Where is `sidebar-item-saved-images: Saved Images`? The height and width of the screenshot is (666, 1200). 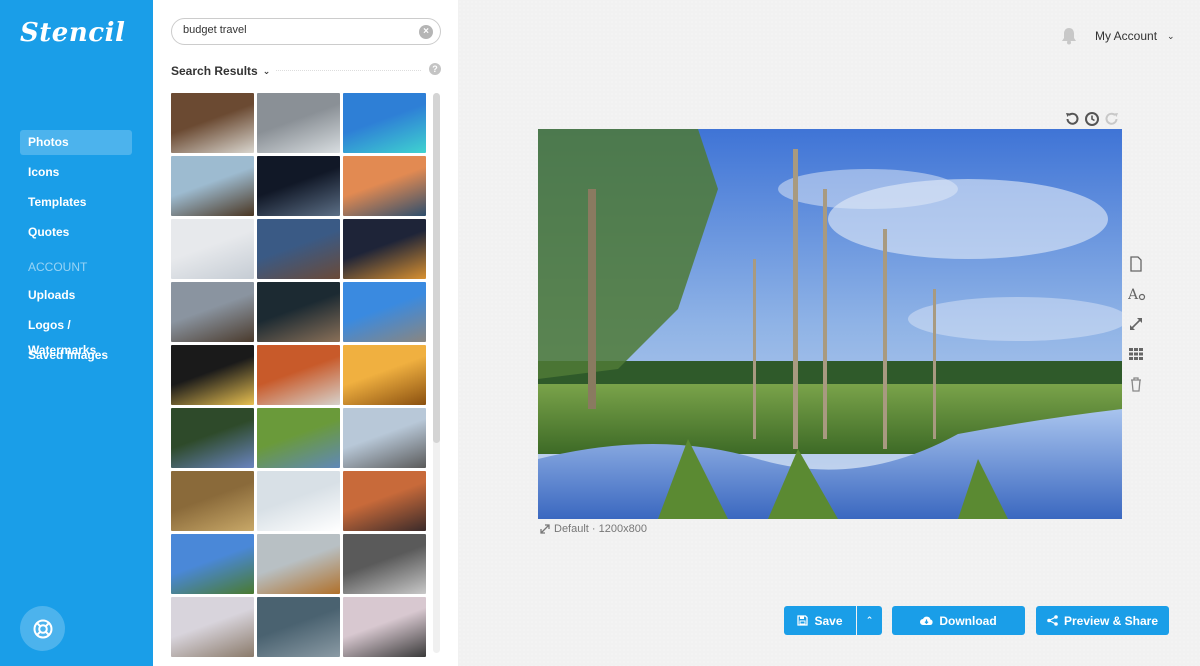
sidebar-item-saved-images: Saved Images is located at coordinates (76, 355).